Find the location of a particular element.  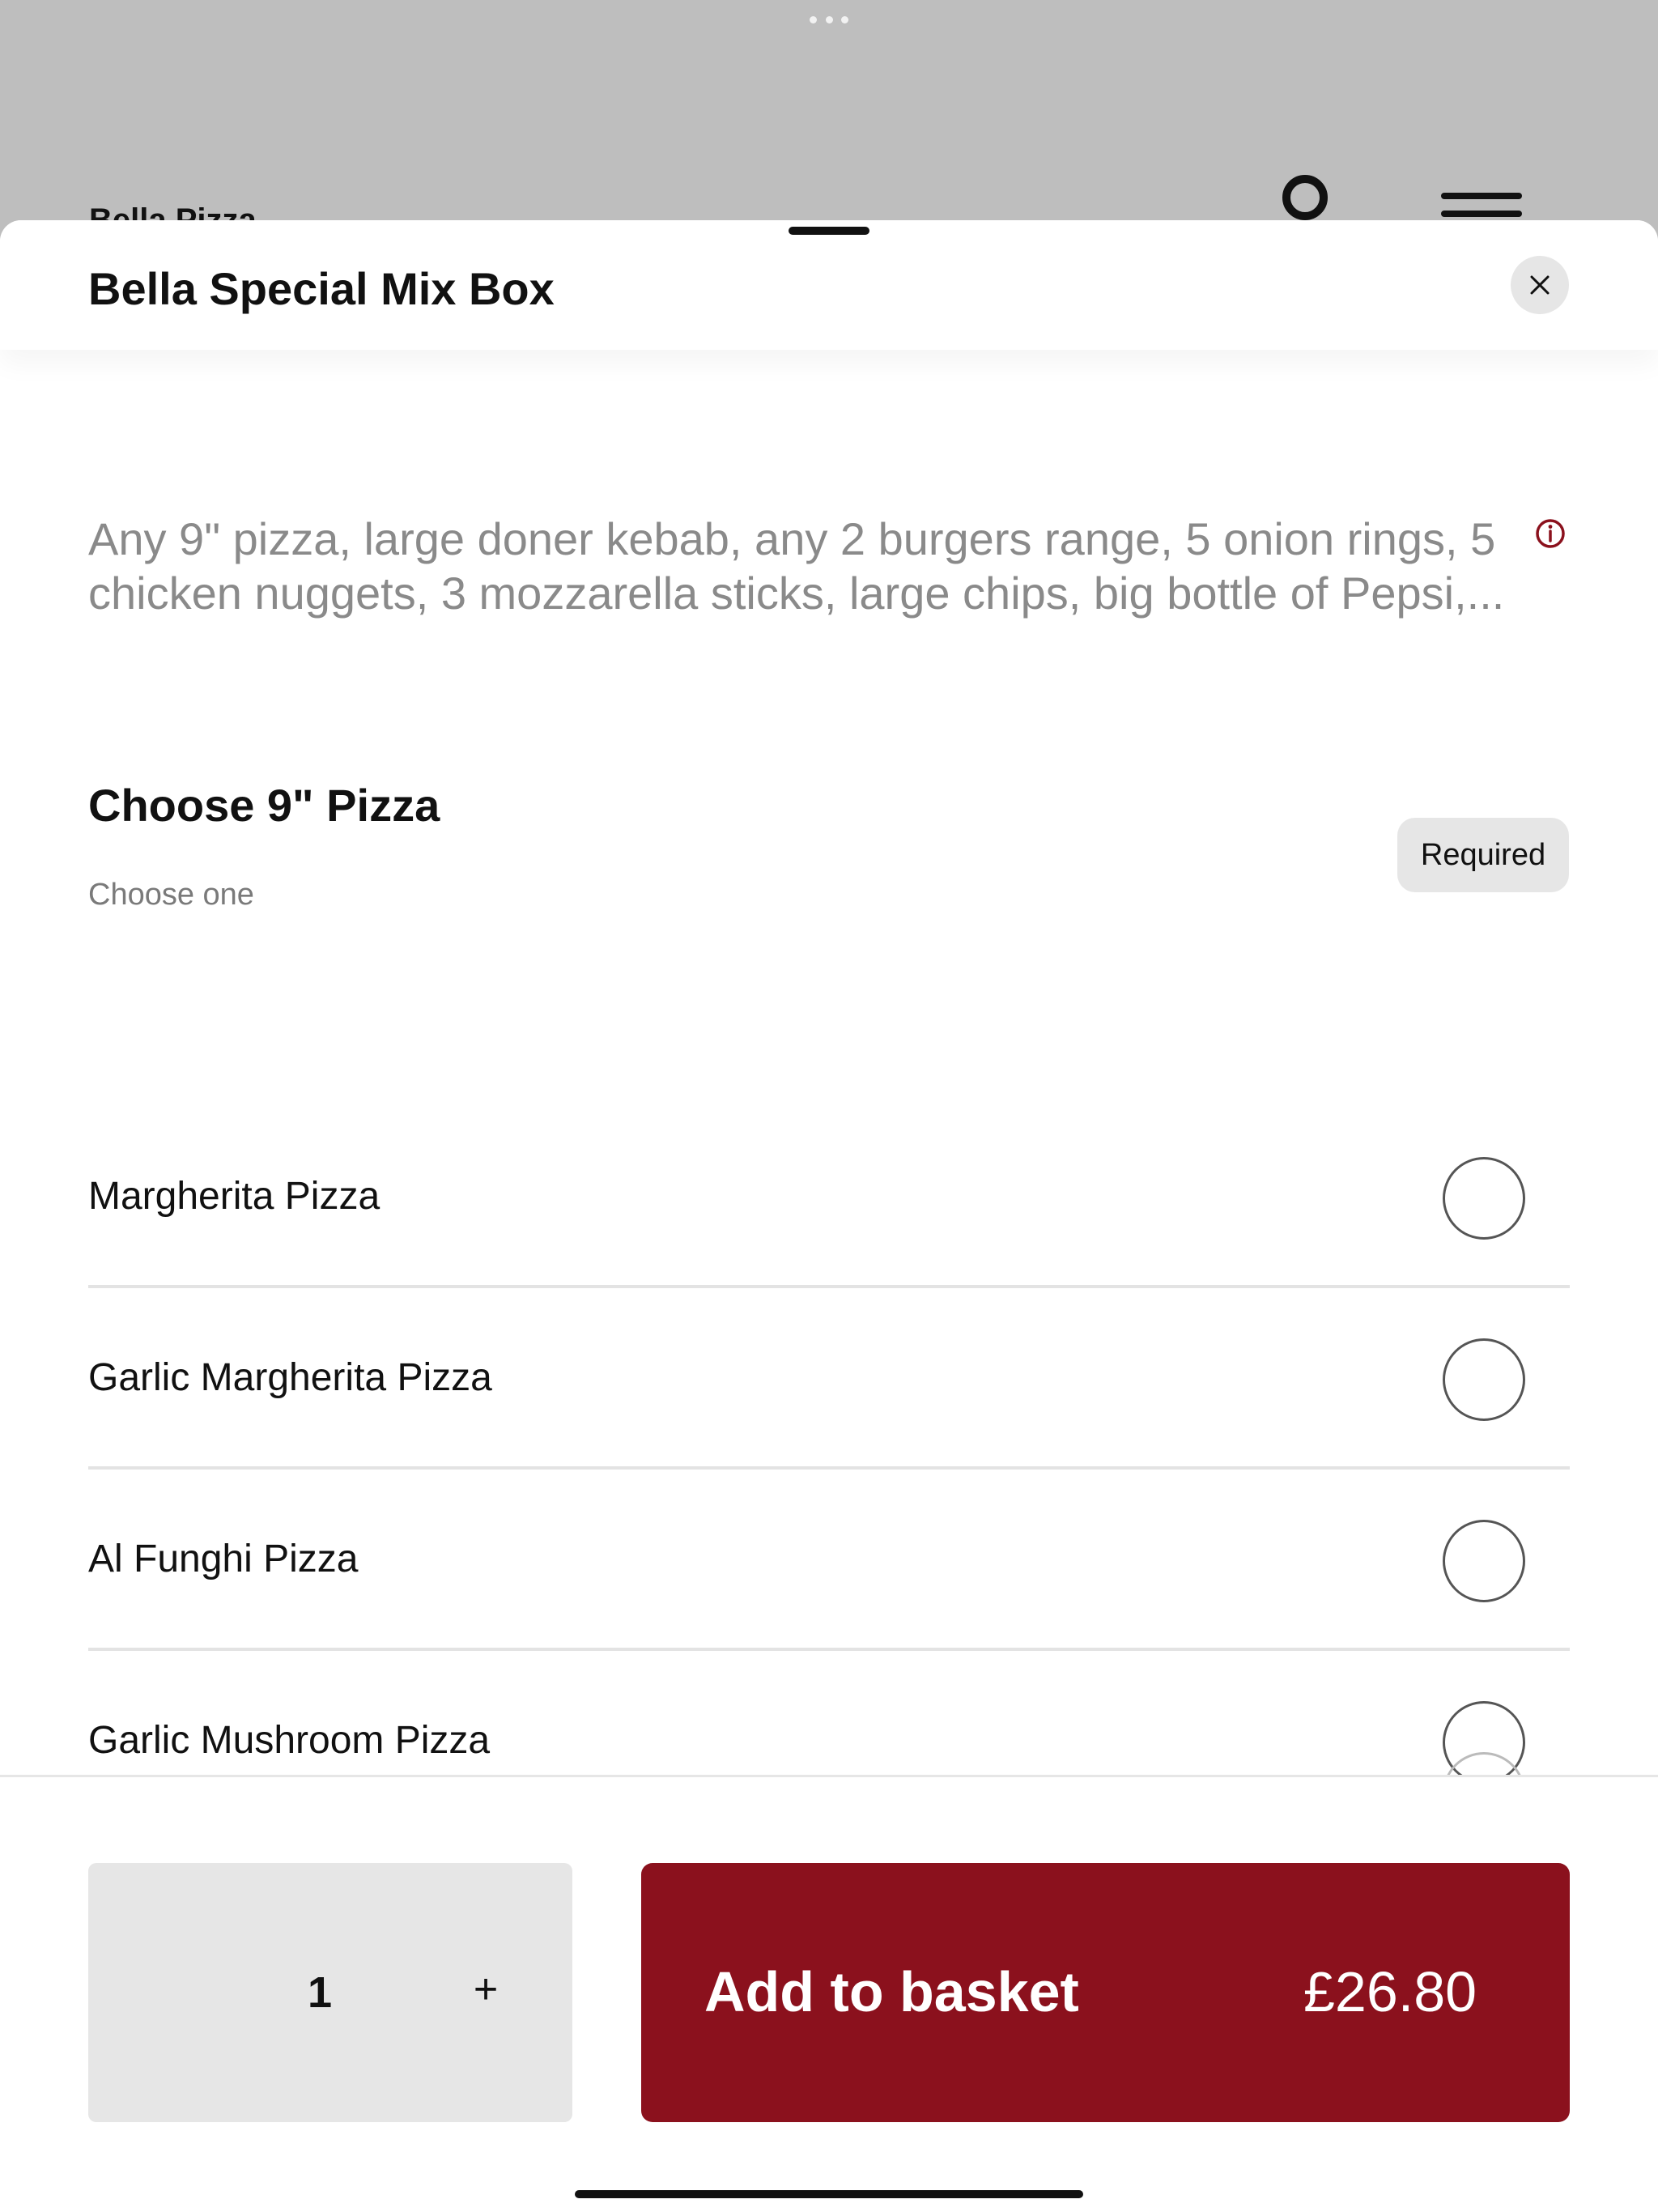

sheet-title: Bella Special Mix Box is located at coordinates (321, 289).